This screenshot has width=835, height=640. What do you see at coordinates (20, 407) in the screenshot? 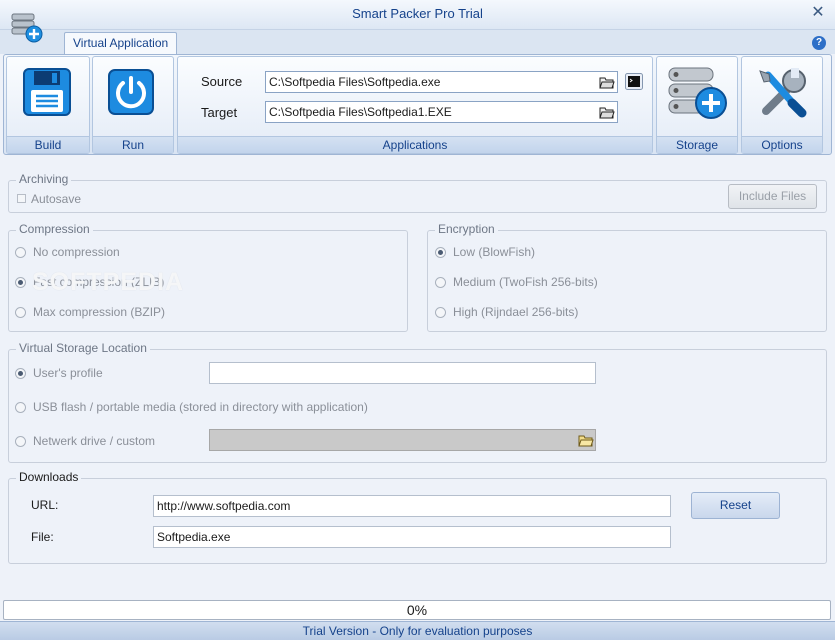
I see `usb-radio` at bounding box center [20, 407].